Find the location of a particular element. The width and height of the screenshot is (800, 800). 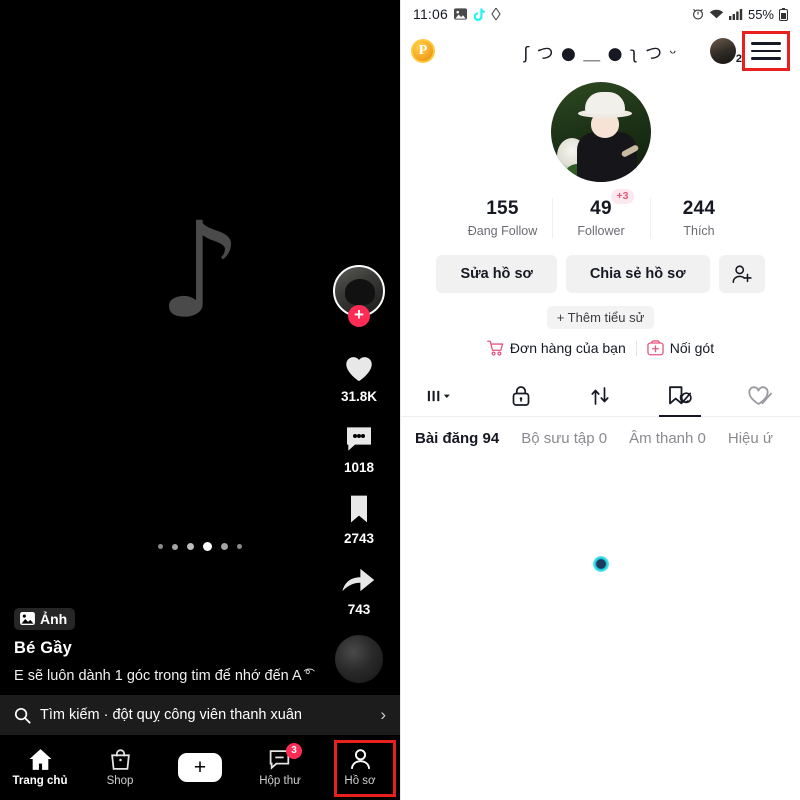

home-icon is located at coordinates (40, 759).